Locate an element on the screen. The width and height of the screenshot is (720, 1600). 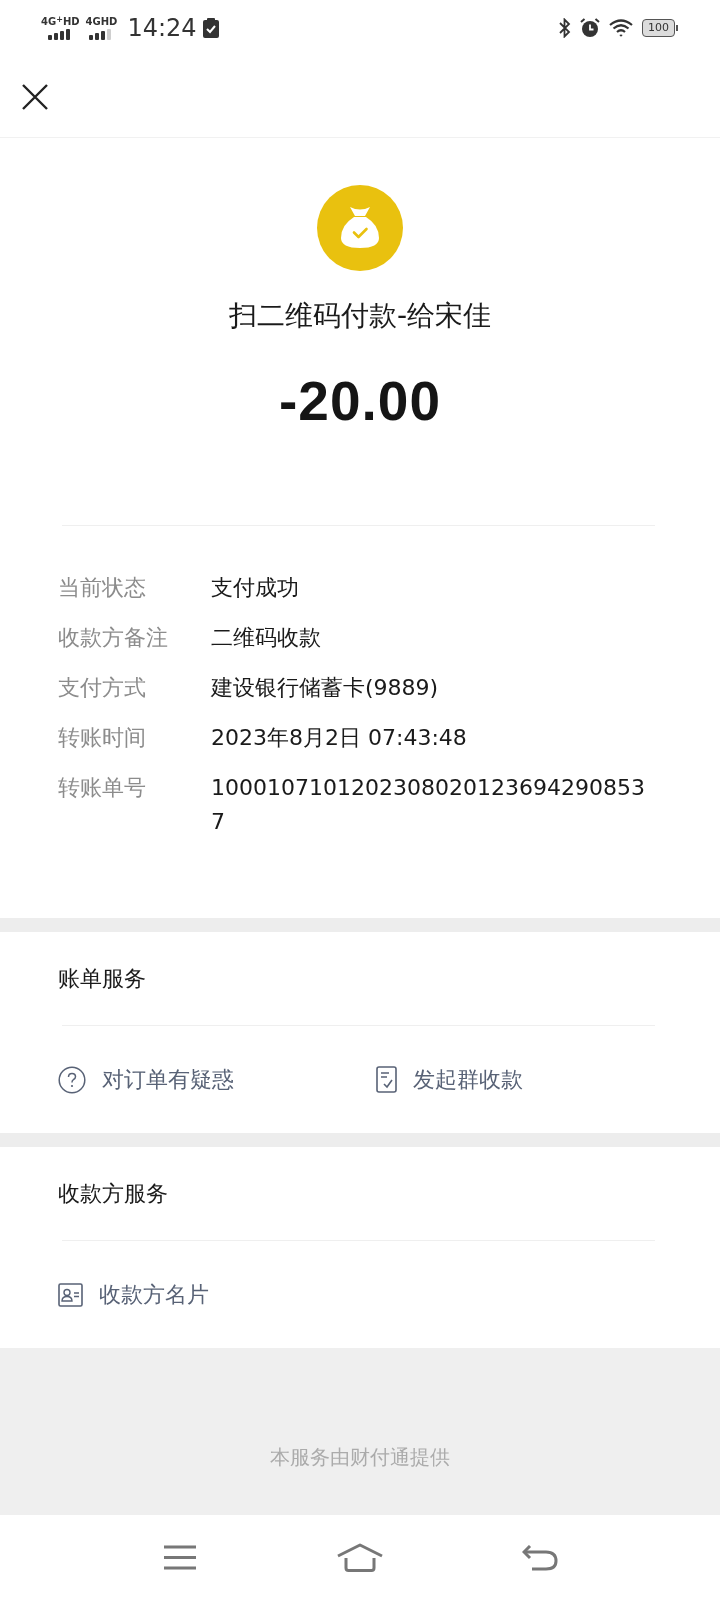
section-title: 账单服务 is located at coordinates (102, 978).